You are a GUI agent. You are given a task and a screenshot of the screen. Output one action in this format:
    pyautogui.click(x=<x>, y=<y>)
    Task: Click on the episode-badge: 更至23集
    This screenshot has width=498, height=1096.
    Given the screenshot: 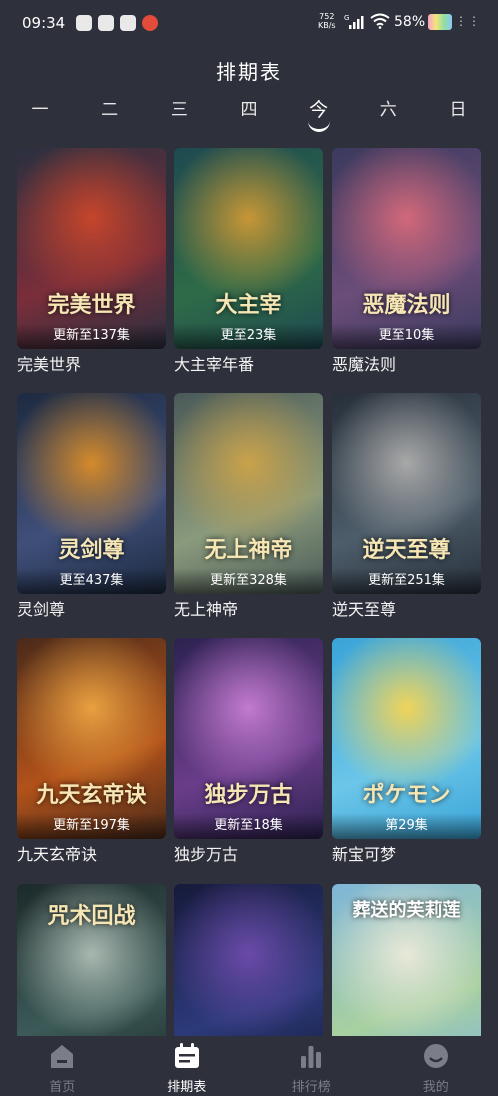 What is the action you would take?
    pyautogui.click(x=248, y=336)
    